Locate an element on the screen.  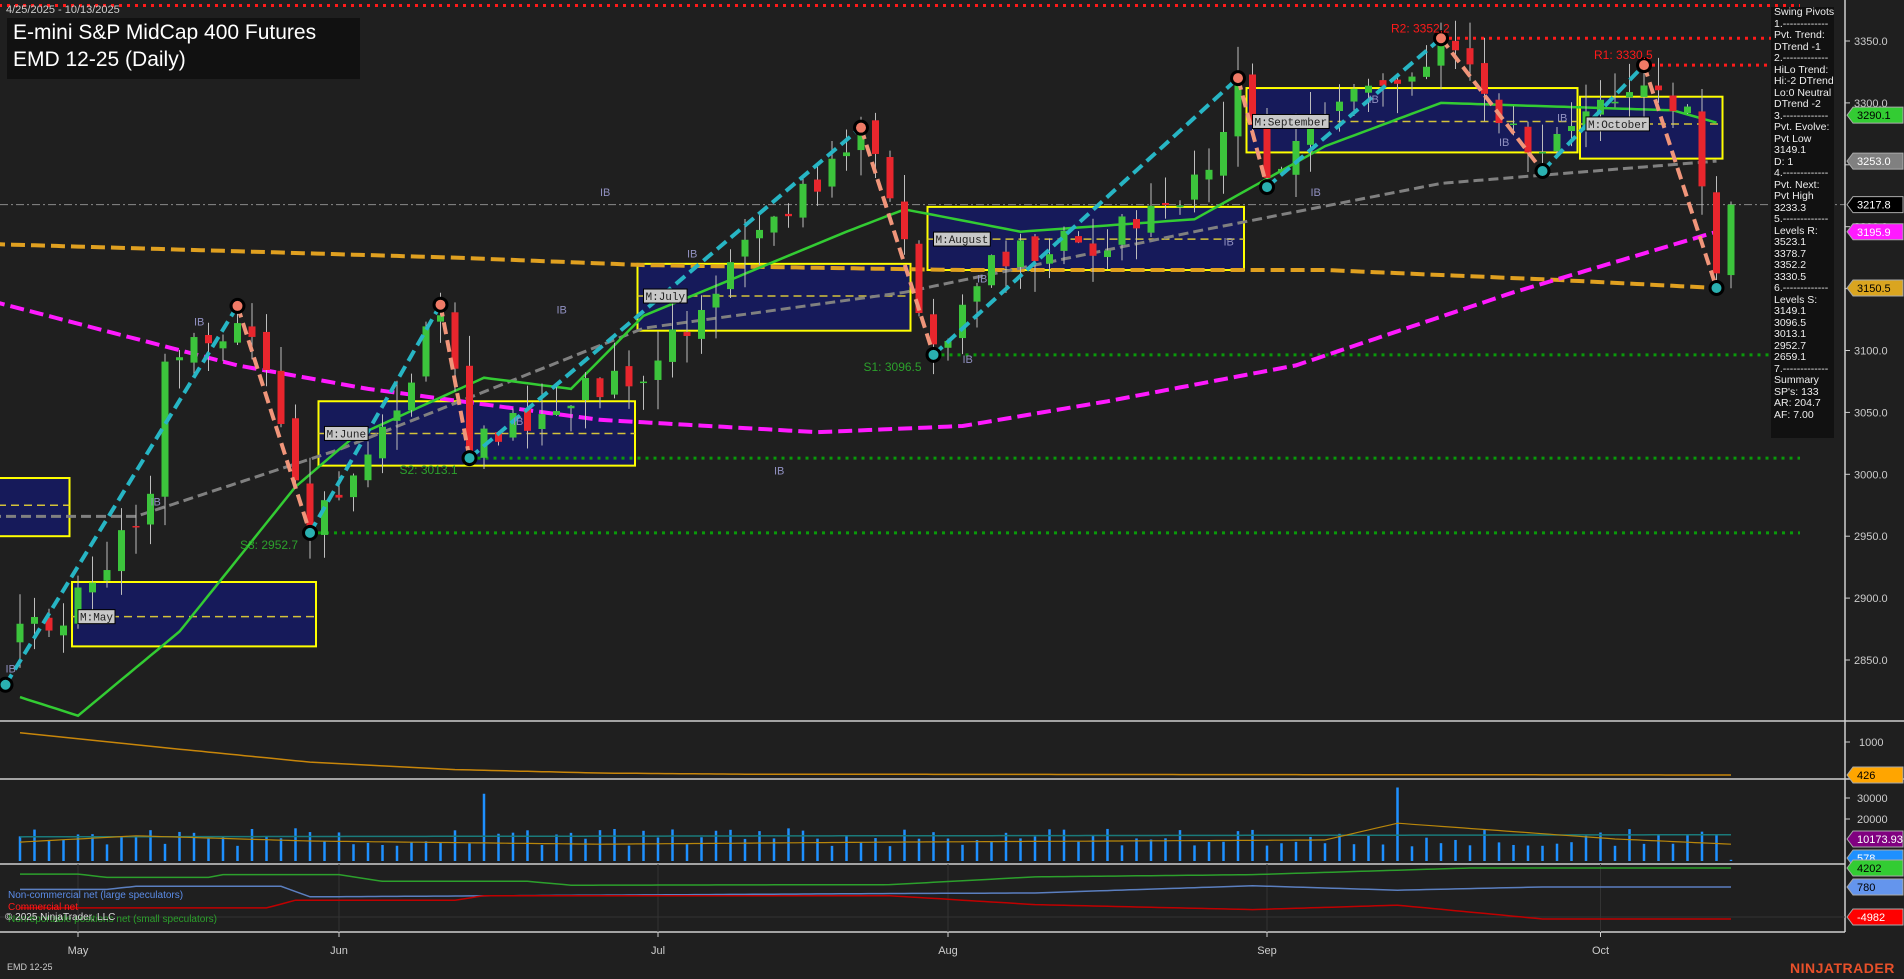
swing-pivot-line: Hi:-2 DTrend is located at coordinates (1804, 81).